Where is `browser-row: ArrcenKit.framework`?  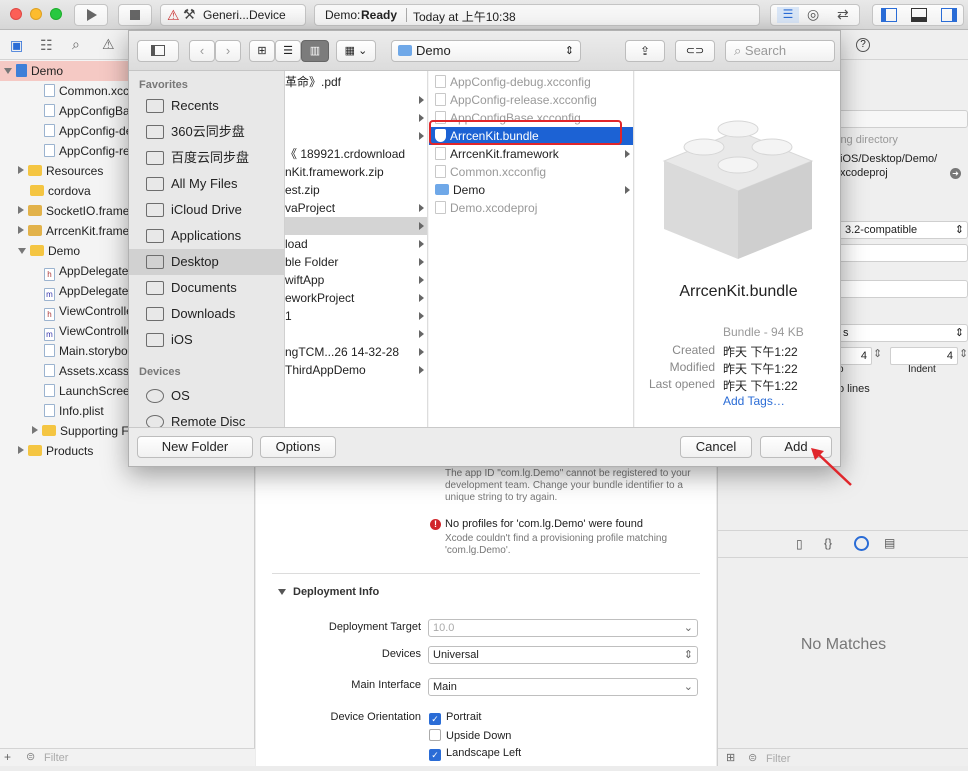
browser-row: ArrcenKit.framework is located at coordinates (531, 154).